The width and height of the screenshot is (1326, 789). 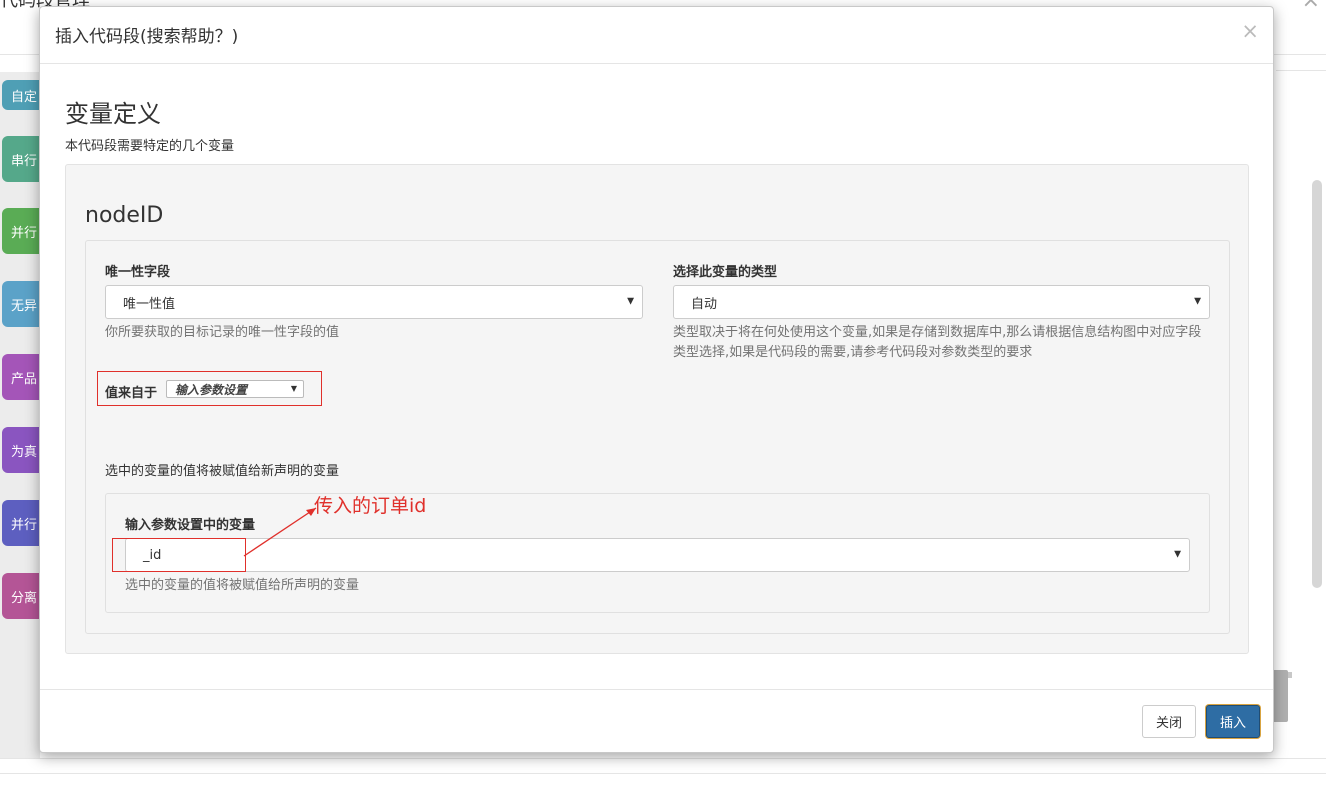 I want to click on palette-block: 自定, so click(x=22, y=95).